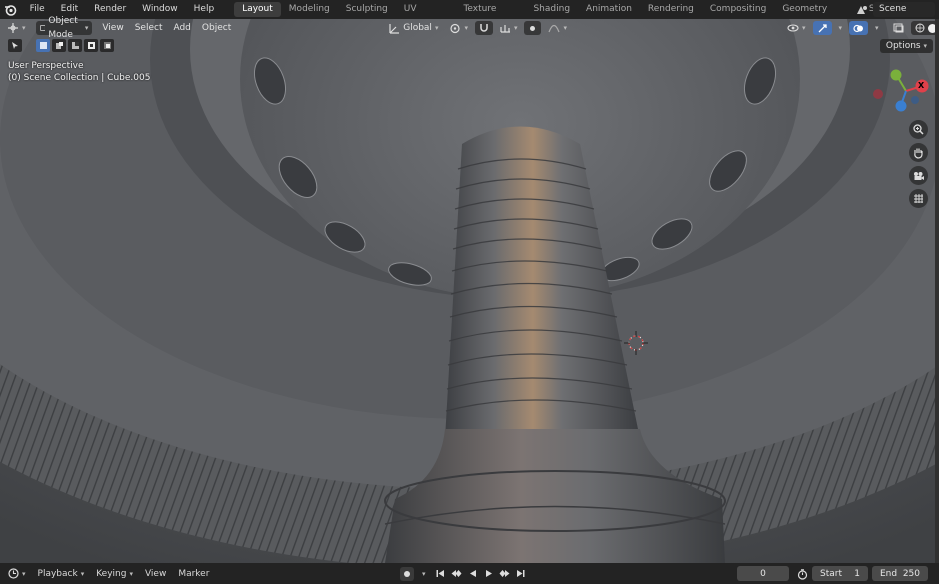 The height and width of the screenshot is (584, 939). I want to click on zoom-button, so click(918, 129).